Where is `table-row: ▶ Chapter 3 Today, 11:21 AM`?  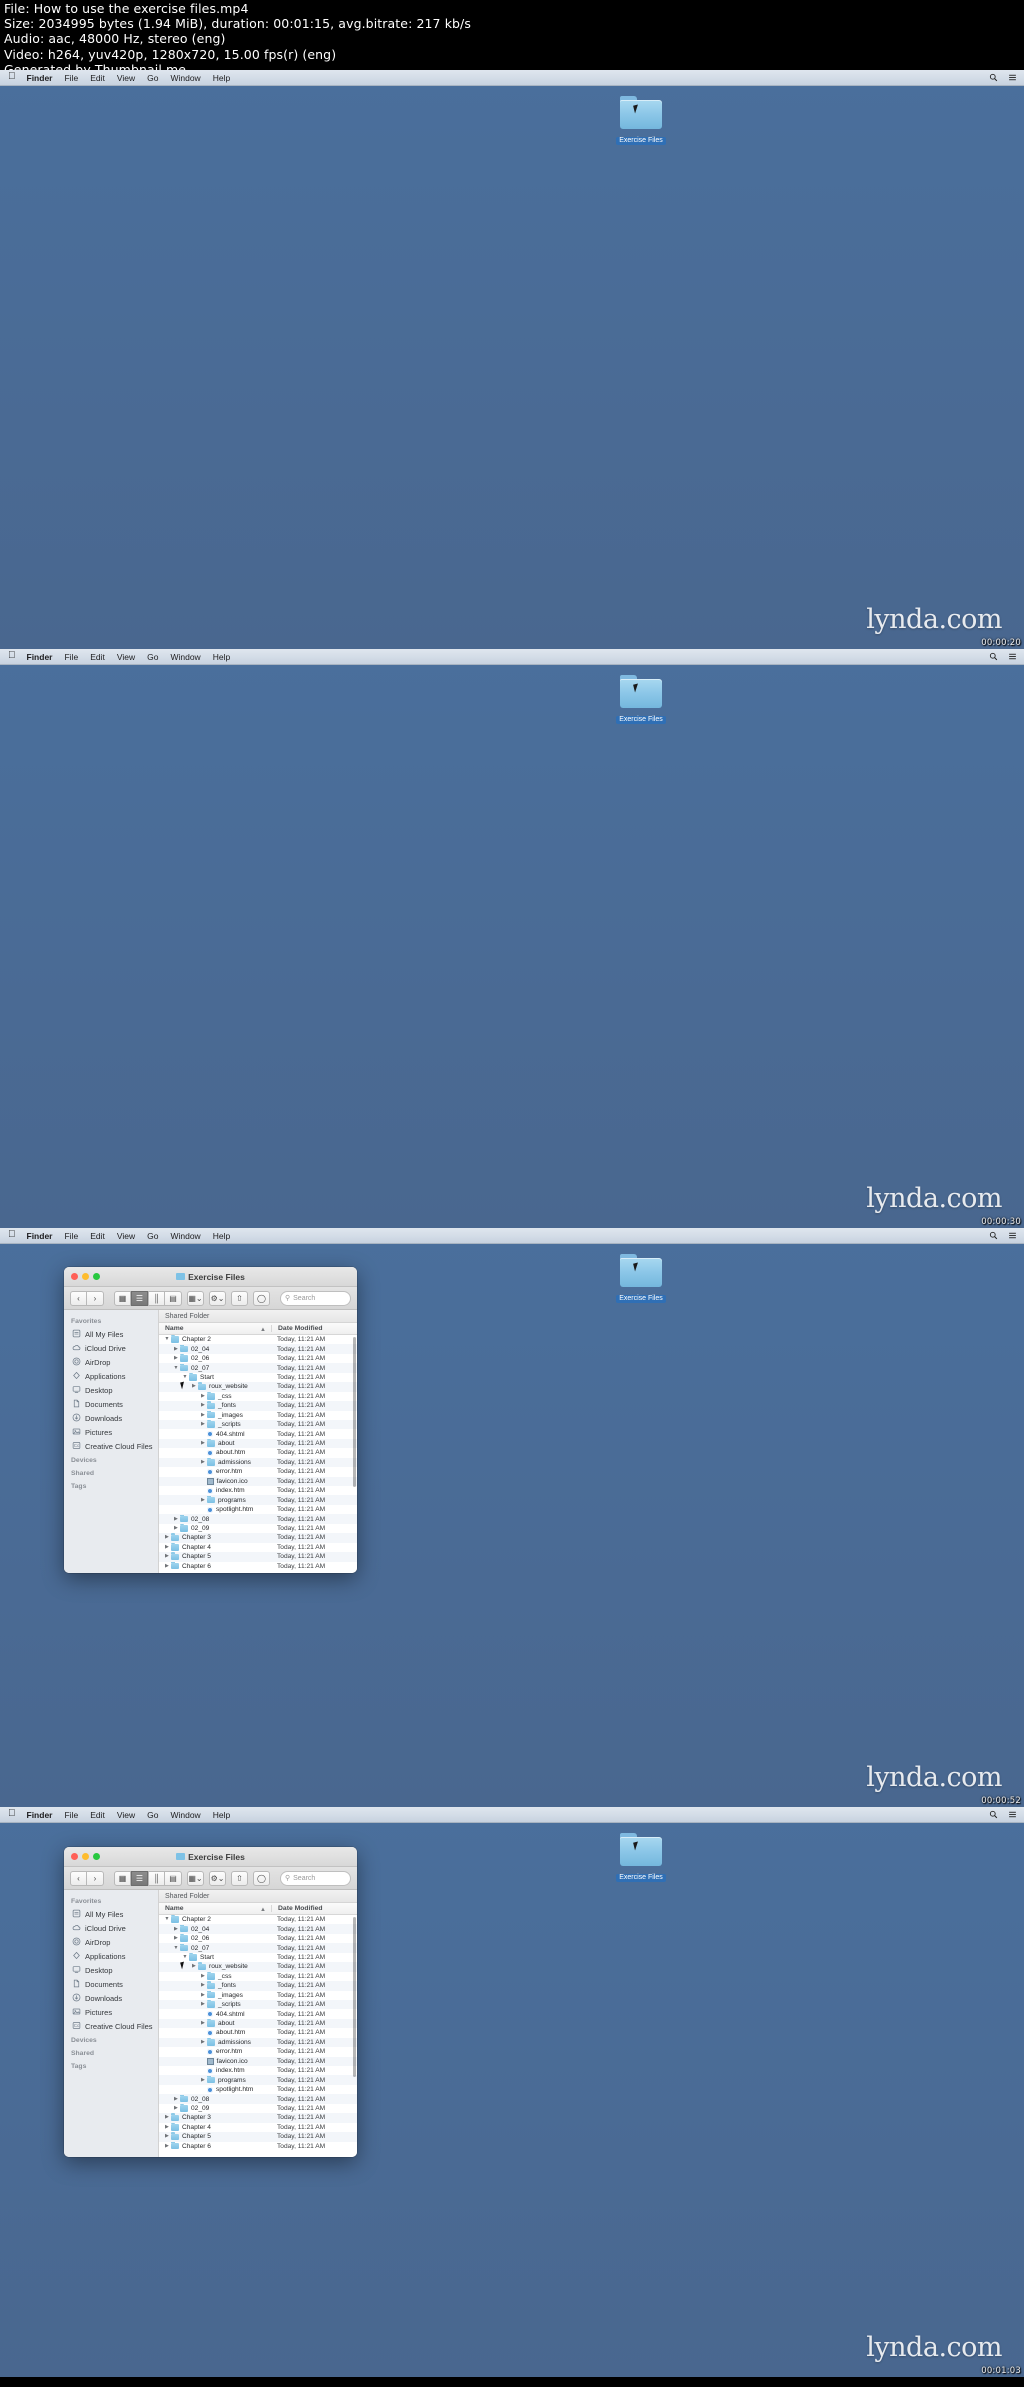
table-row: ▶ Chapter 3 Today, 11:21 AM is located at coordinates (258, 1538).